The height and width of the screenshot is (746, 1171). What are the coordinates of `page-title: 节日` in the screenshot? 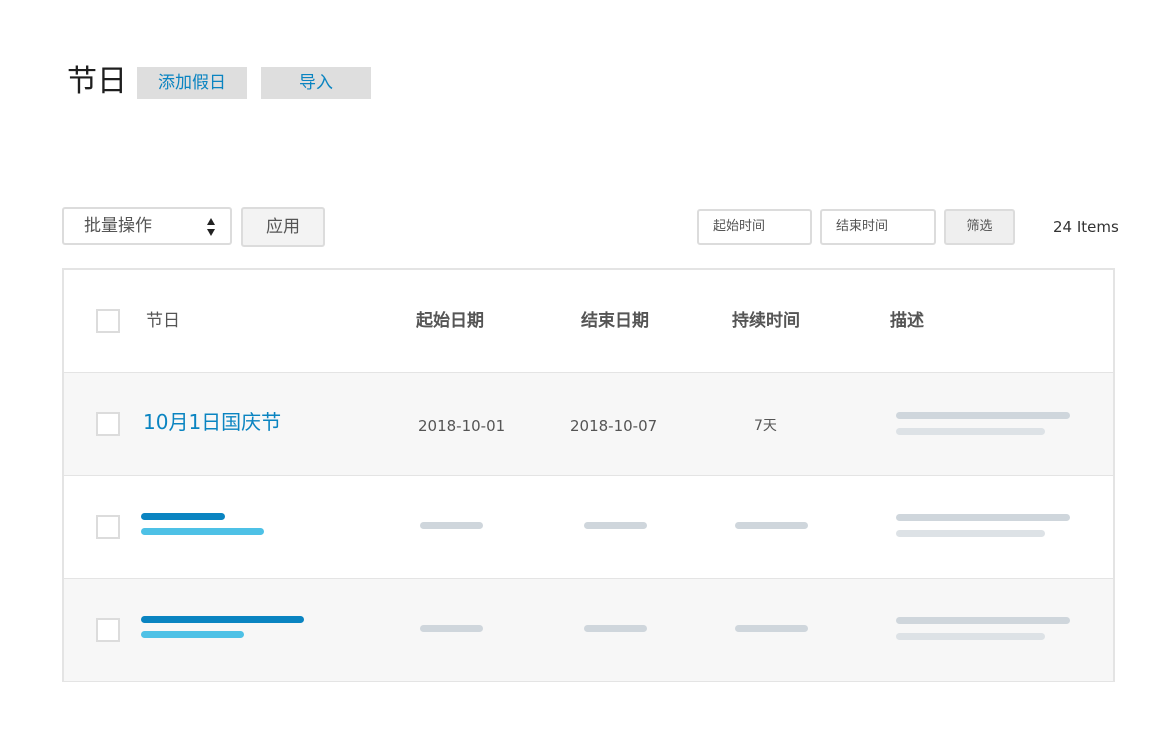 It's located at (97, 81).